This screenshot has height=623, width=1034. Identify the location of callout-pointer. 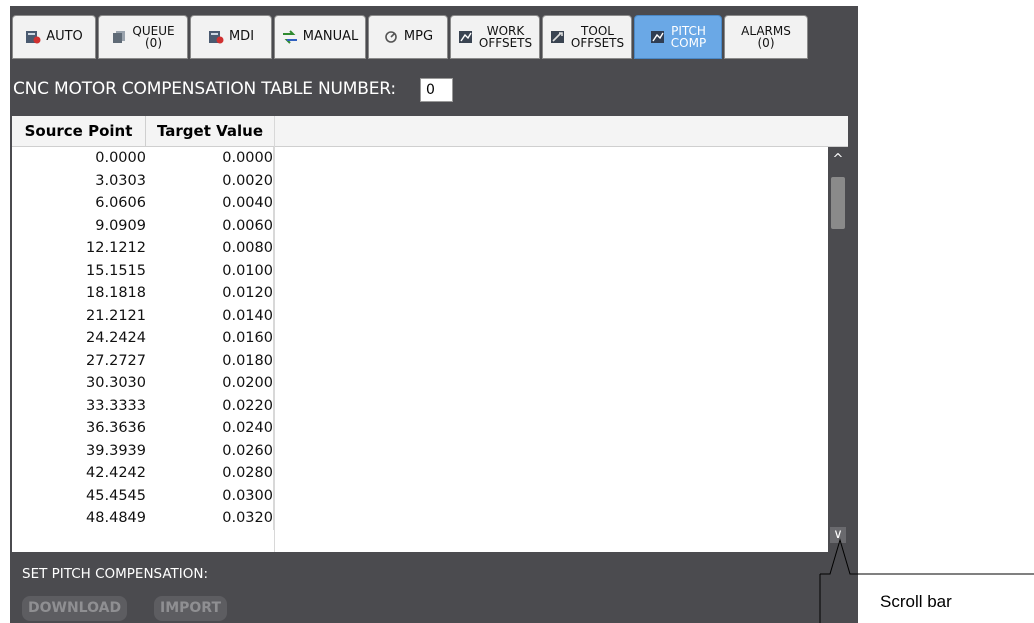
(926, 580).